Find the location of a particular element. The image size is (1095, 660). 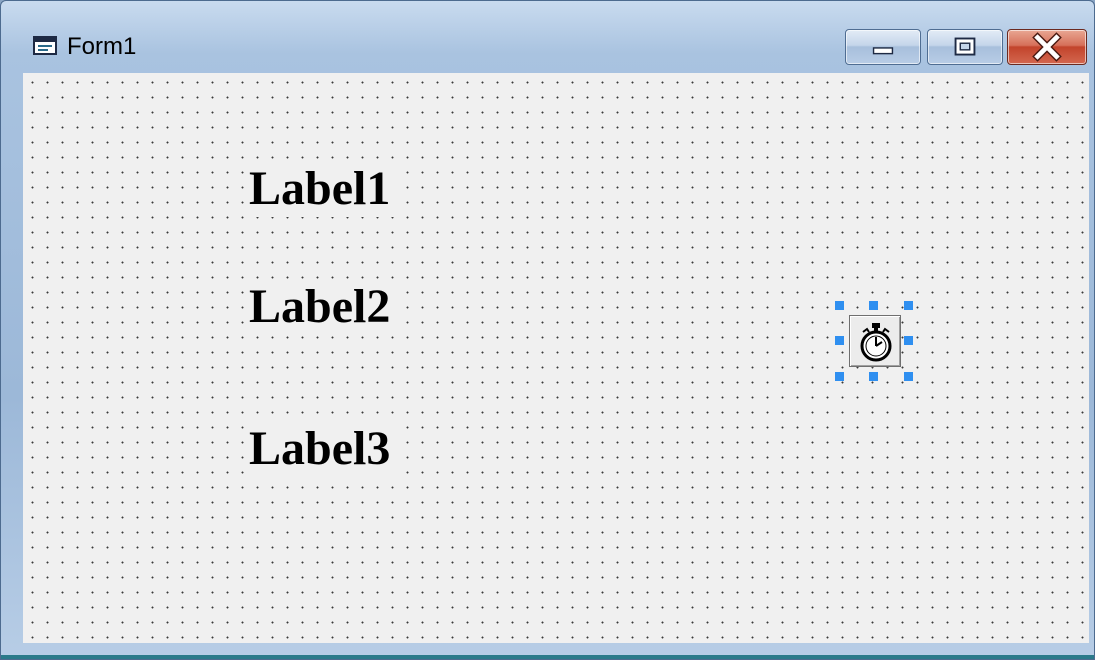

maximize-button is located at coordinates (965, 47).